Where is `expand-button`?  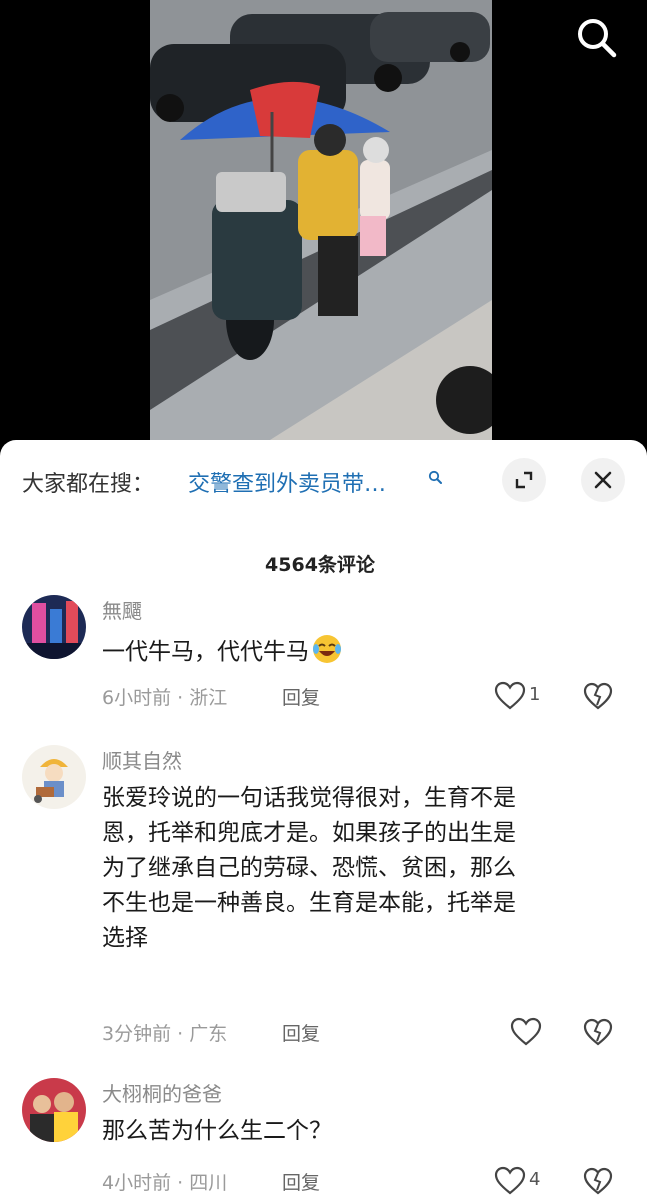 expand-button is located at coordinates (524, 480).